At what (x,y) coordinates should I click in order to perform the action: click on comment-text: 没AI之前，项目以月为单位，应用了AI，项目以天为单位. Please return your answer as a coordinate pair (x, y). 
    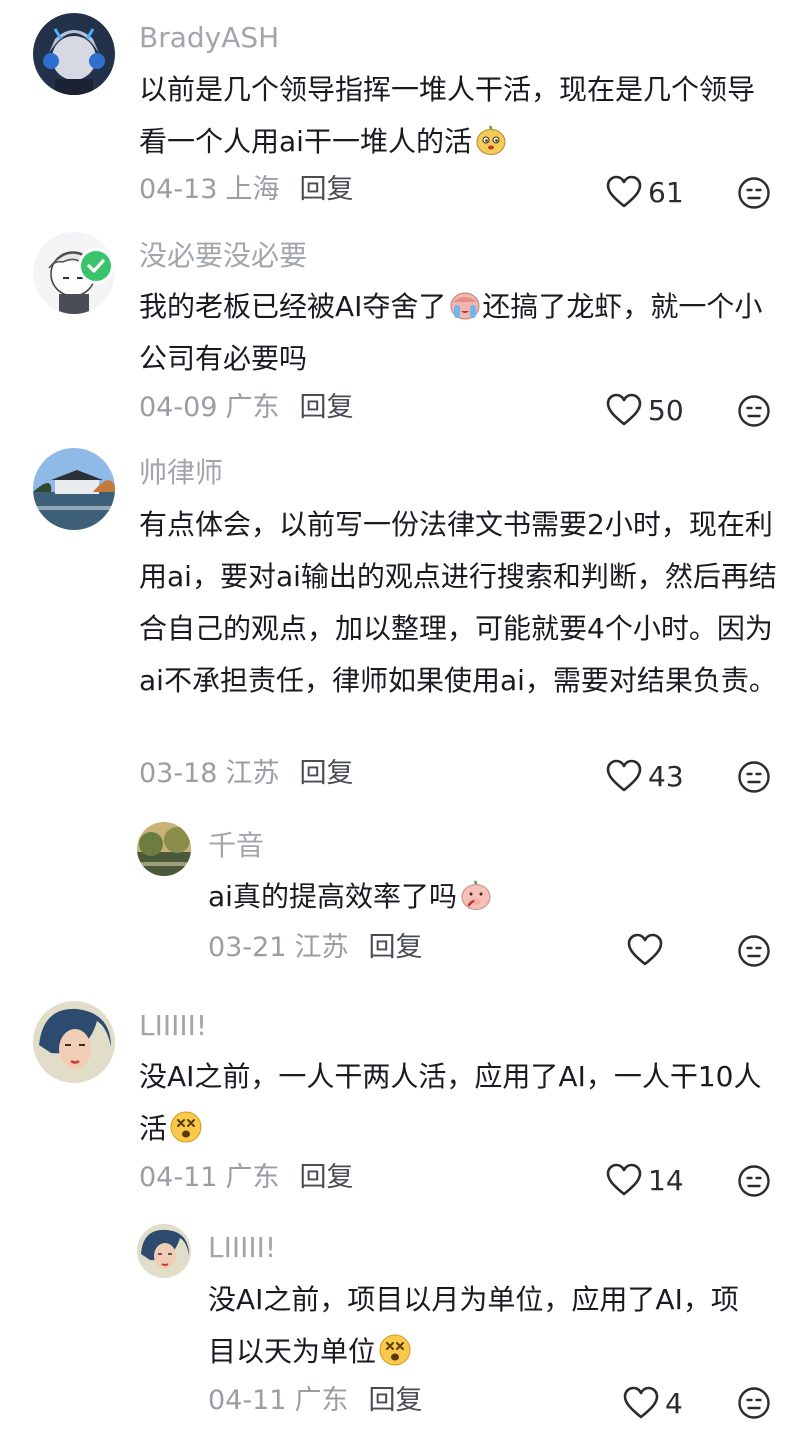
    Looking at the image, I should click on (473, 1325).